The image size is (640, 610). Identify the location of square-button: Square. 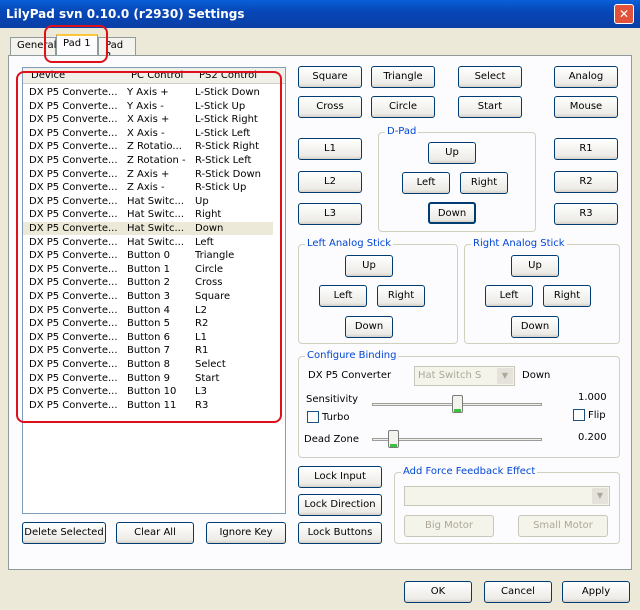
(330, 77).